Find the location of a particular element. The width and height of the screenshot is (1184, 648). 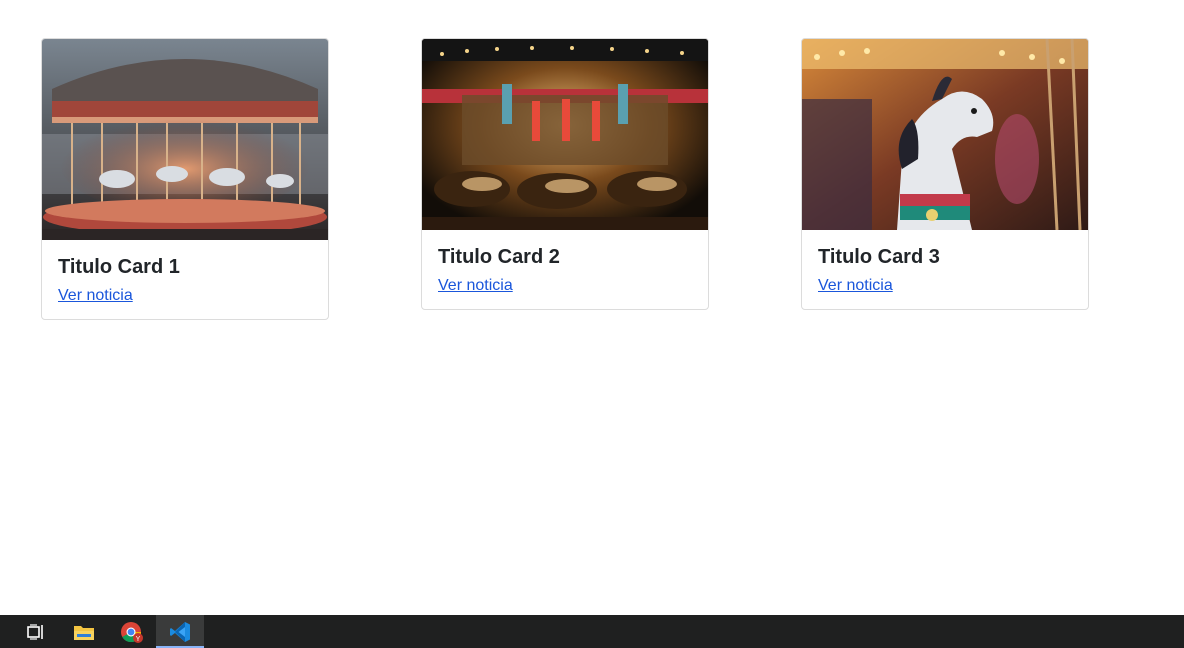

card-3-link: Ver noticia is located at coordinates (855, 285).